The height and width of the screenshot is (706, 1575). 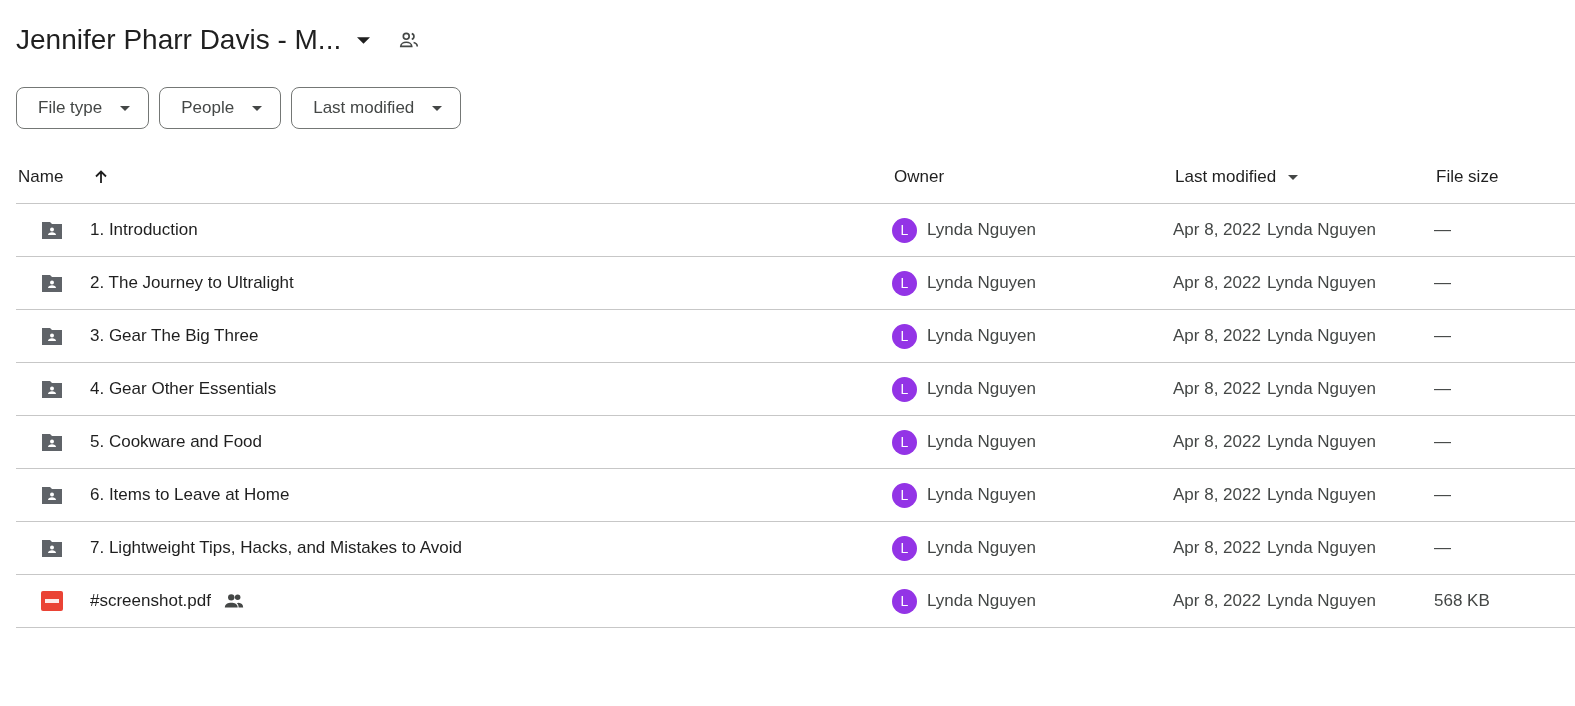 What do you see at coordinates (83, 108) in the screenshot?
I see `filter-chip: File type` at bounding box center [83, 108].